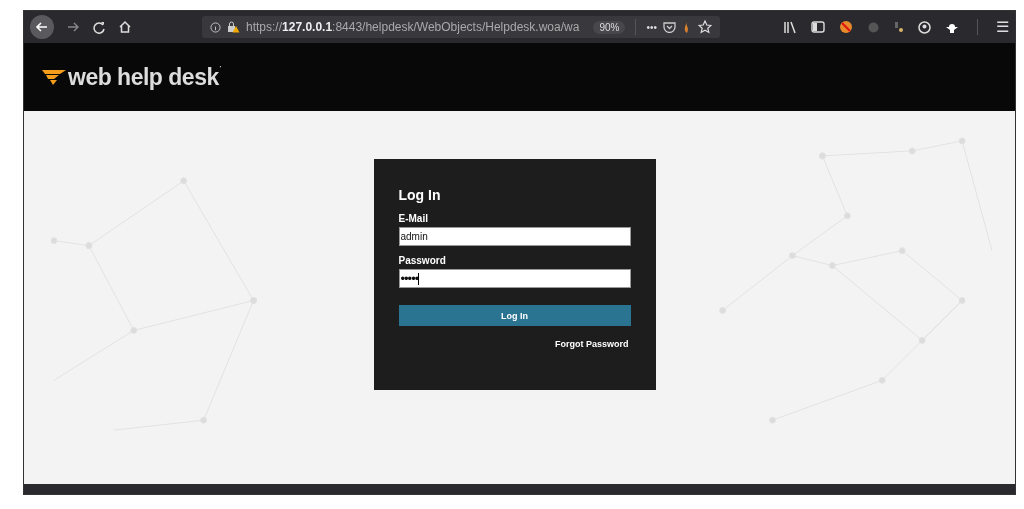 The width and height of the screenshot is (1024, 509). Describe the element at coordinates (54, 77) in the screenshot. I see `wing-logo-icon` at that location.